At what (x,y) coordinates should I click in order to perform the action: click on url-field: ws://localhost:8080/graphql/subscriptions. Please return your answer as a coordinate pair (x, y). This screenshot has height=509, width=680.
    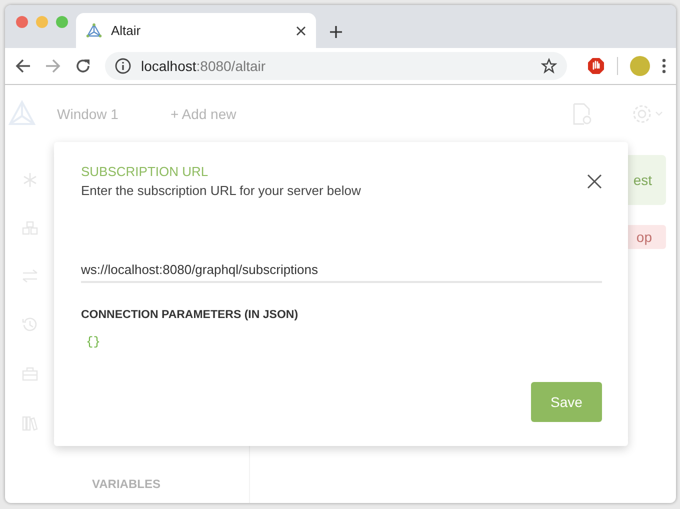
    Looking at the image, I should click on (341, 272).